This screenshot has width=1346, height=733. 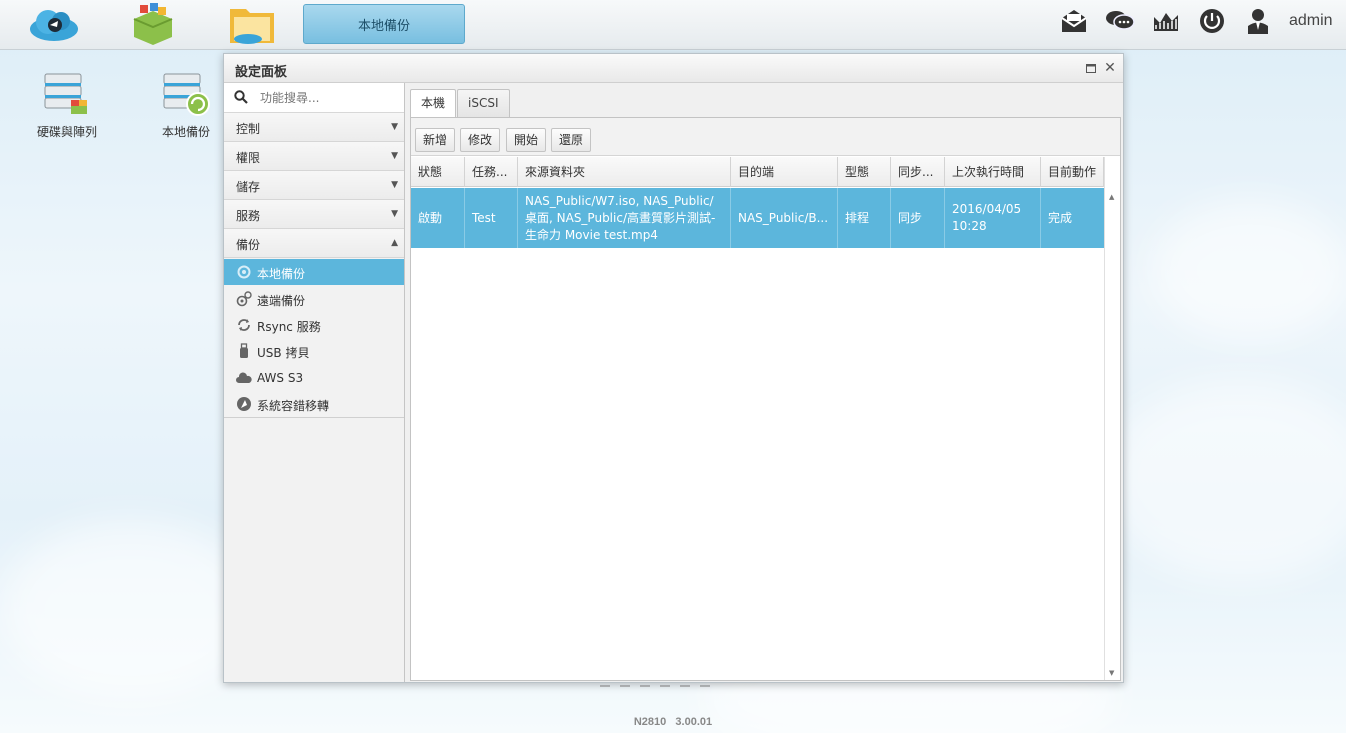 What do you see at coordinates (293, 406) in the screenshot?
I see `sidebar-item-label: 系統容錯移轉` at bounding box center [293, 406].